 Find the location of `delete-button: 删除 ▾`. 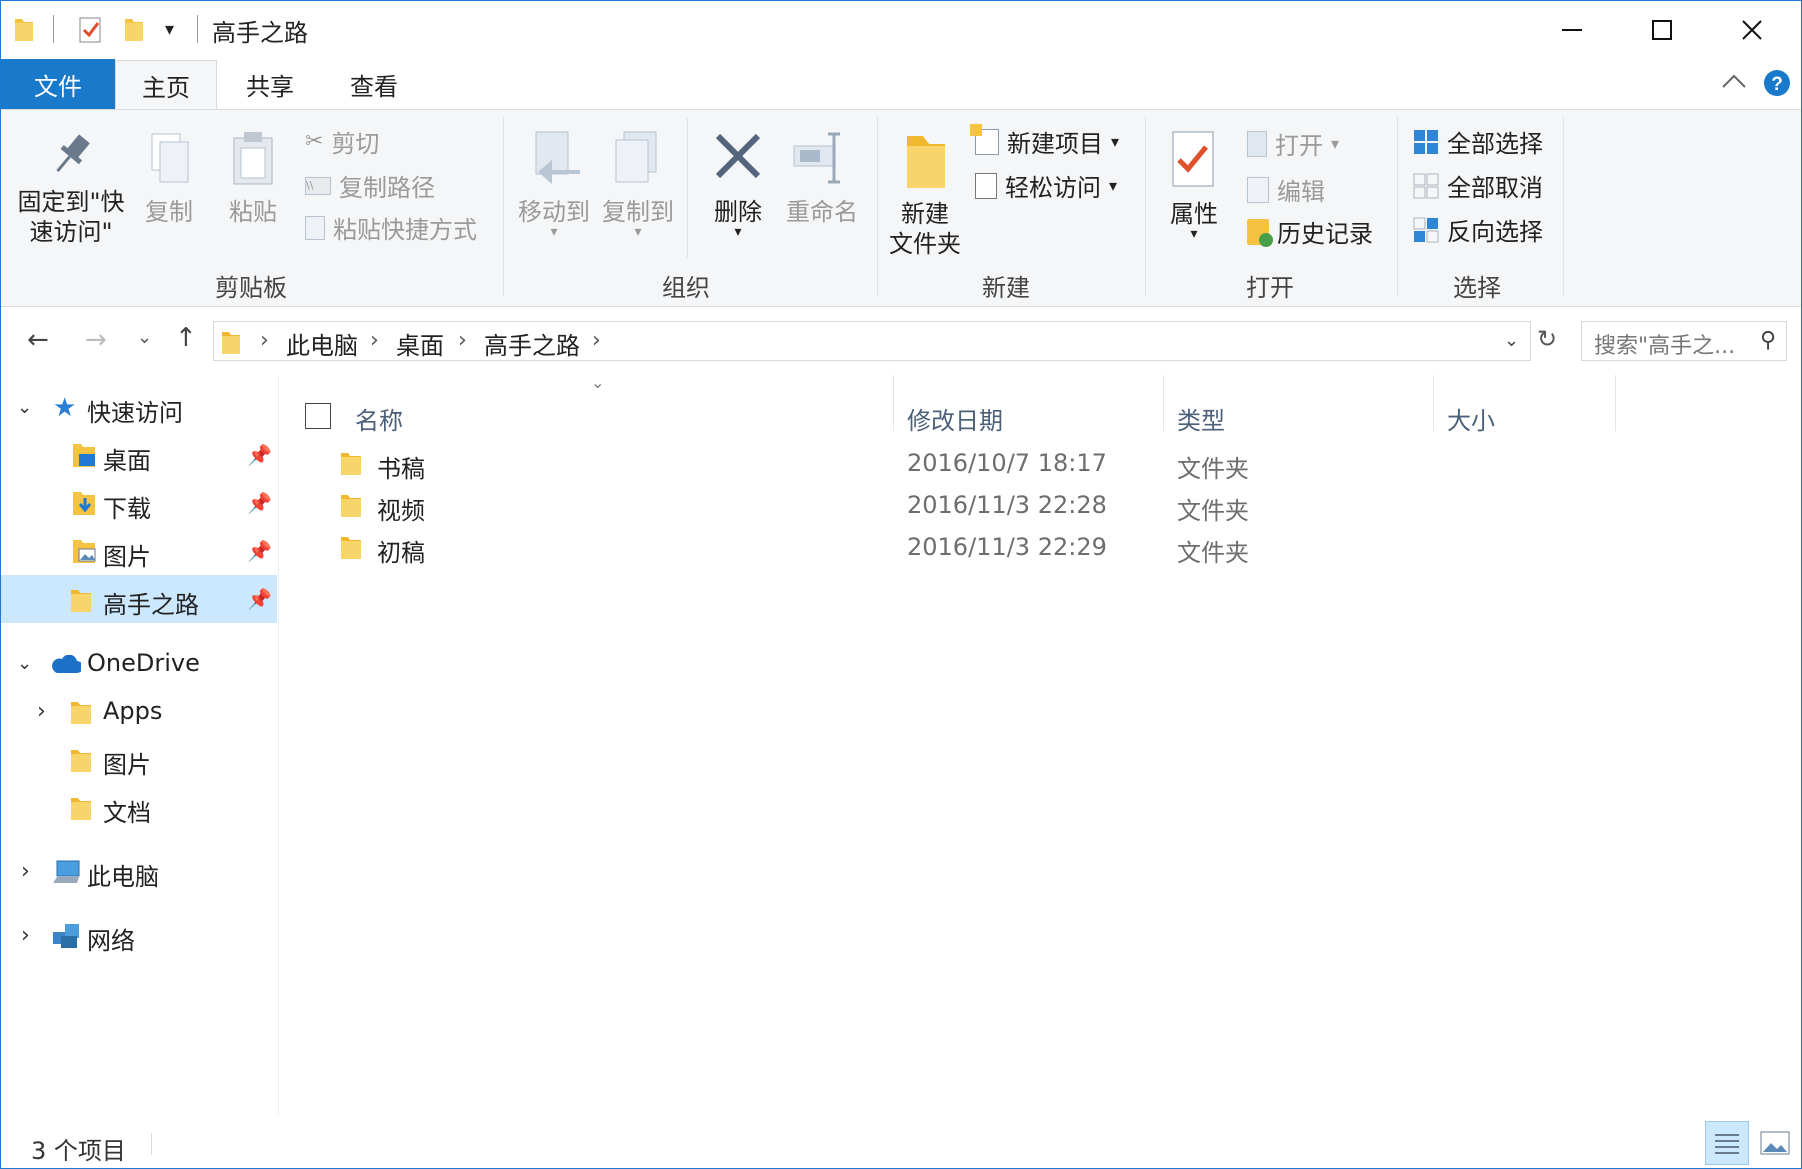

delete-button: 删除 ▾ is located at coordinates (738, 184).